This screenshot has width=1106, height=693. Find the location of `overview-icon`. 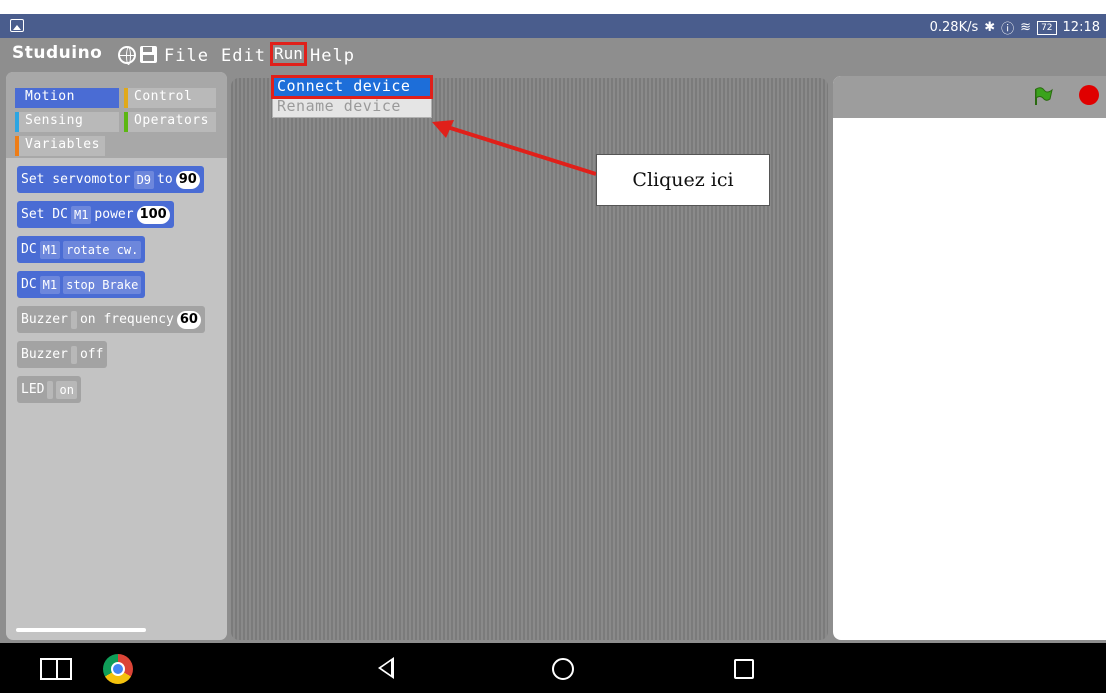

overview-icon is located at coordinates (744, 669).